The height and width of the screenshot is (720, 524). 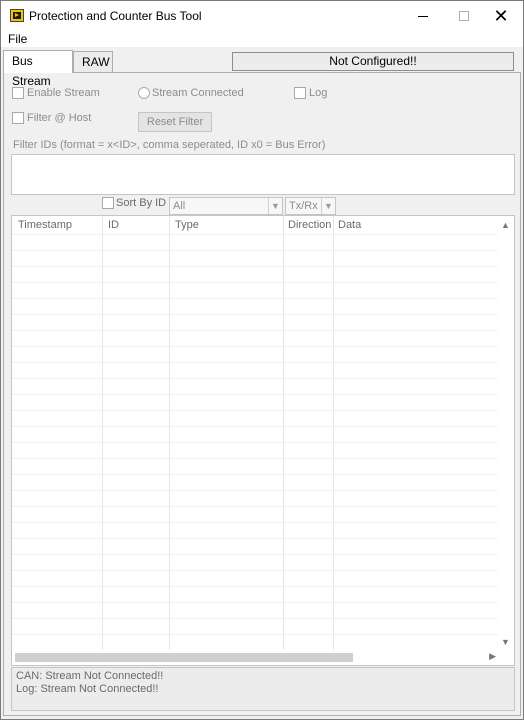 What do you see at coordinates (226, 206) in the screenshot?
I see `type-filter-select: All ▼` at bounding box center [226, 206].